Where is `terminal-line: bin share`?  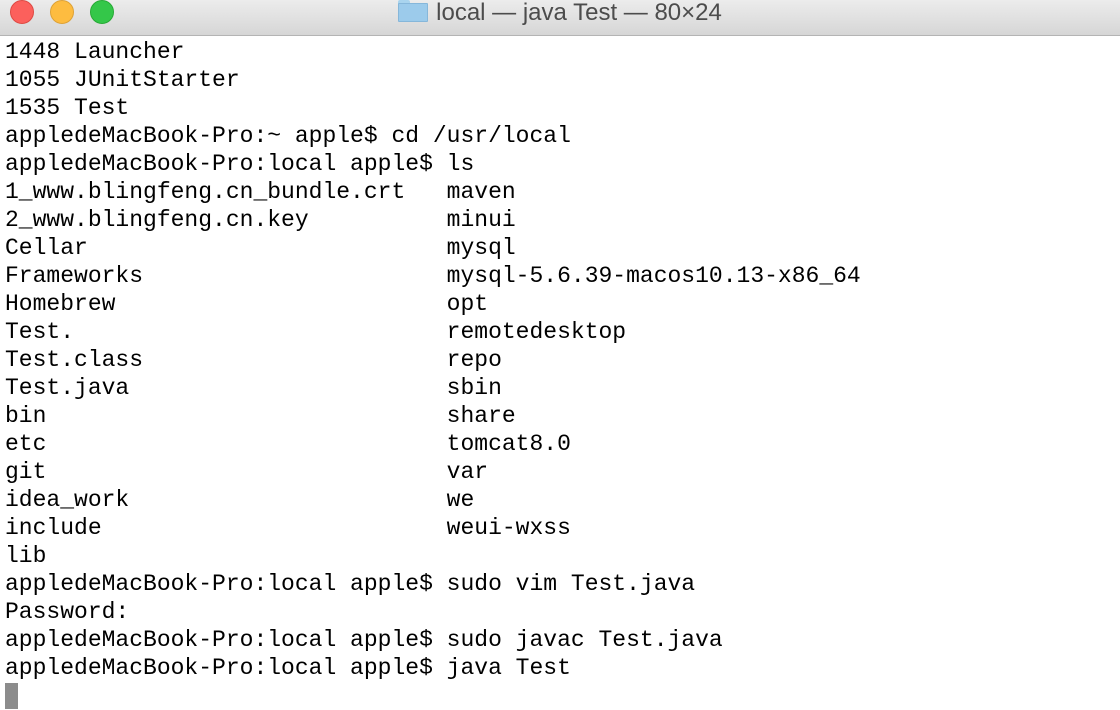
terminal-line: bin share is located at coordinates (260, 416).